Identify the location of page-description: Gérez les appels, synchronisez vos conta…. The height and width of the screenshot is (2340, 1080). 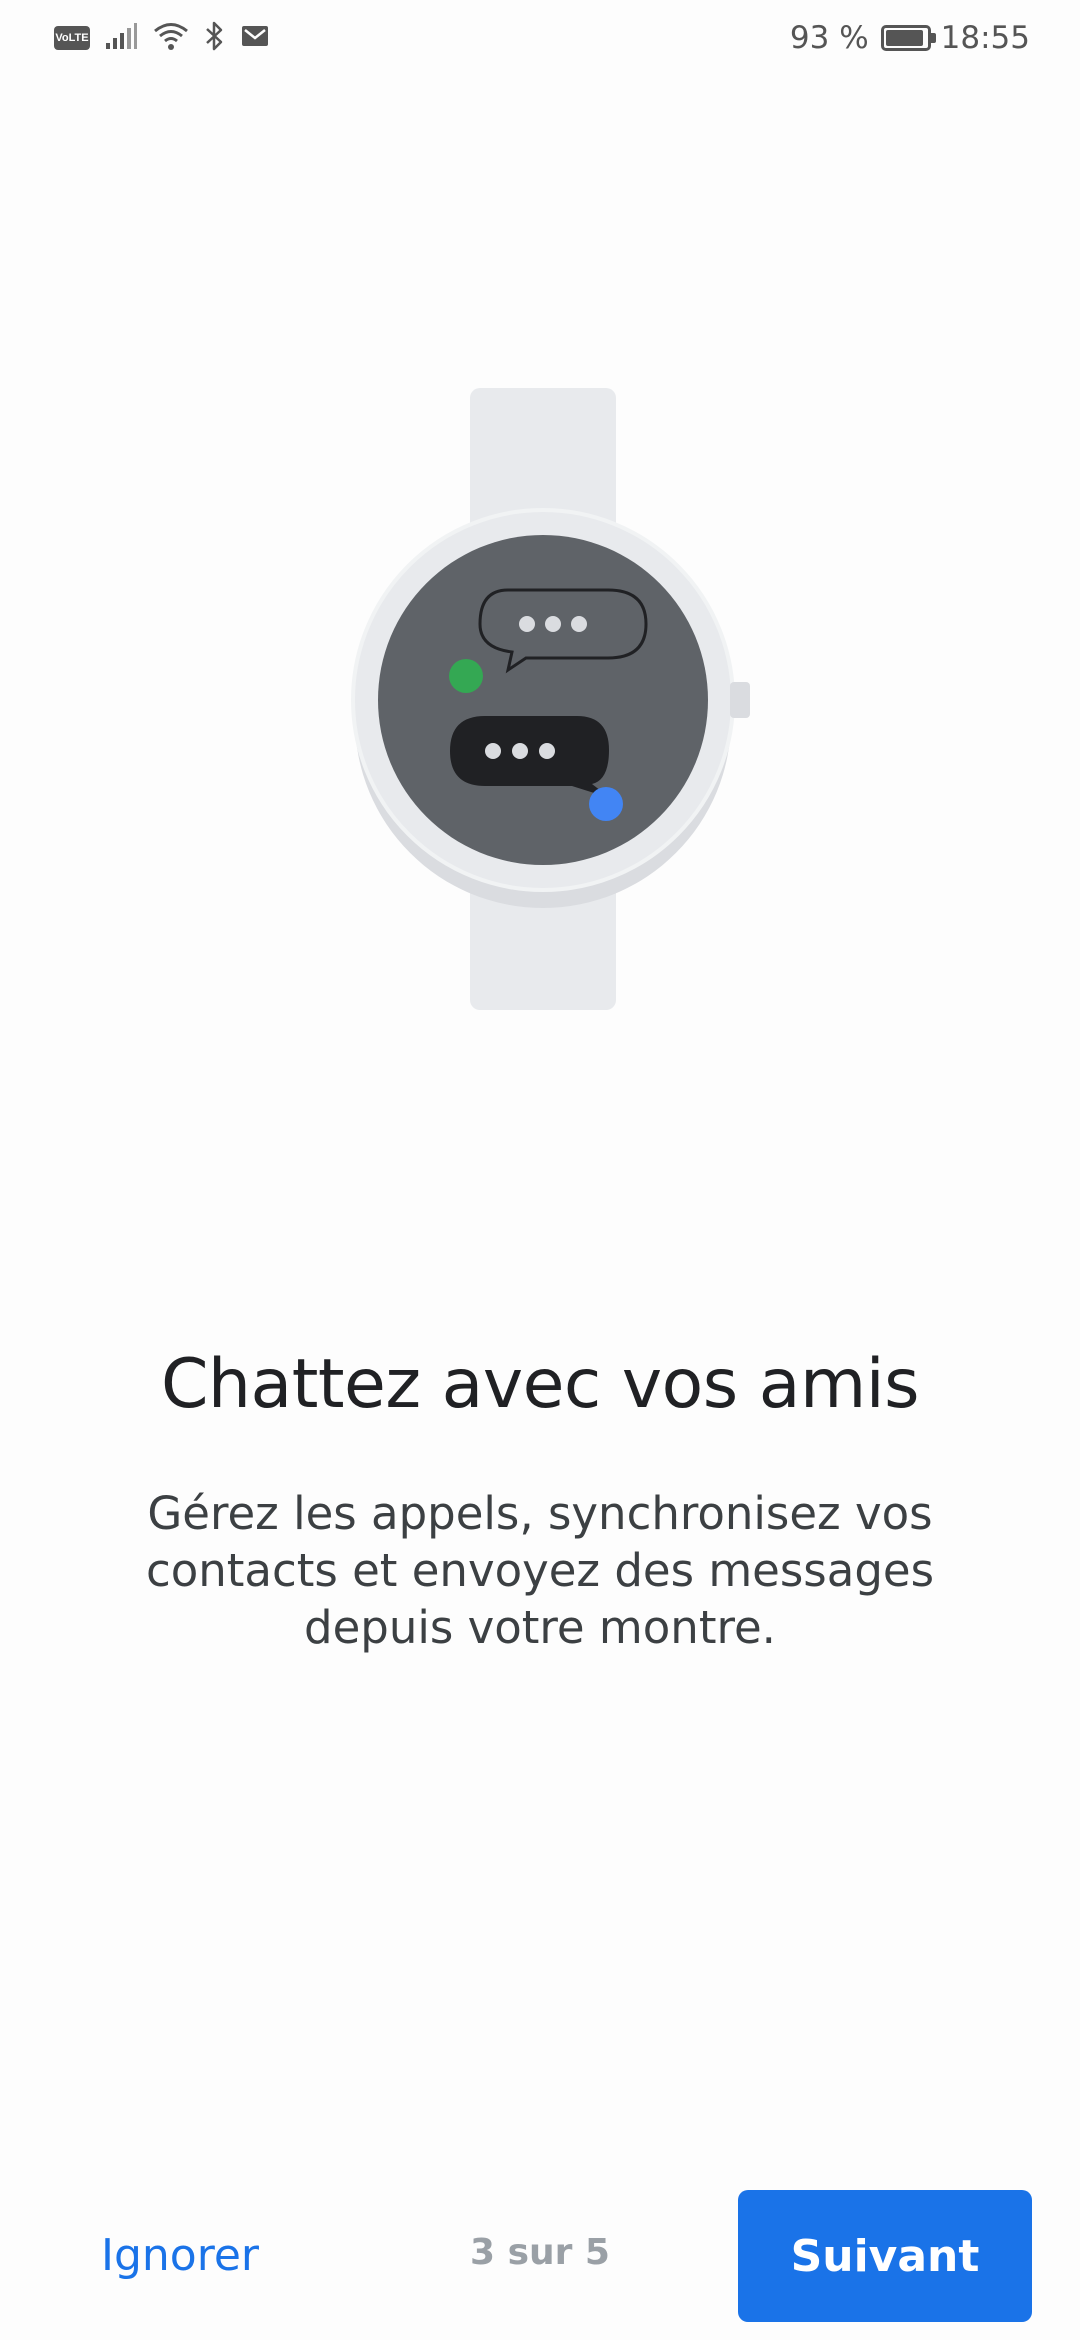
(540, 1570).